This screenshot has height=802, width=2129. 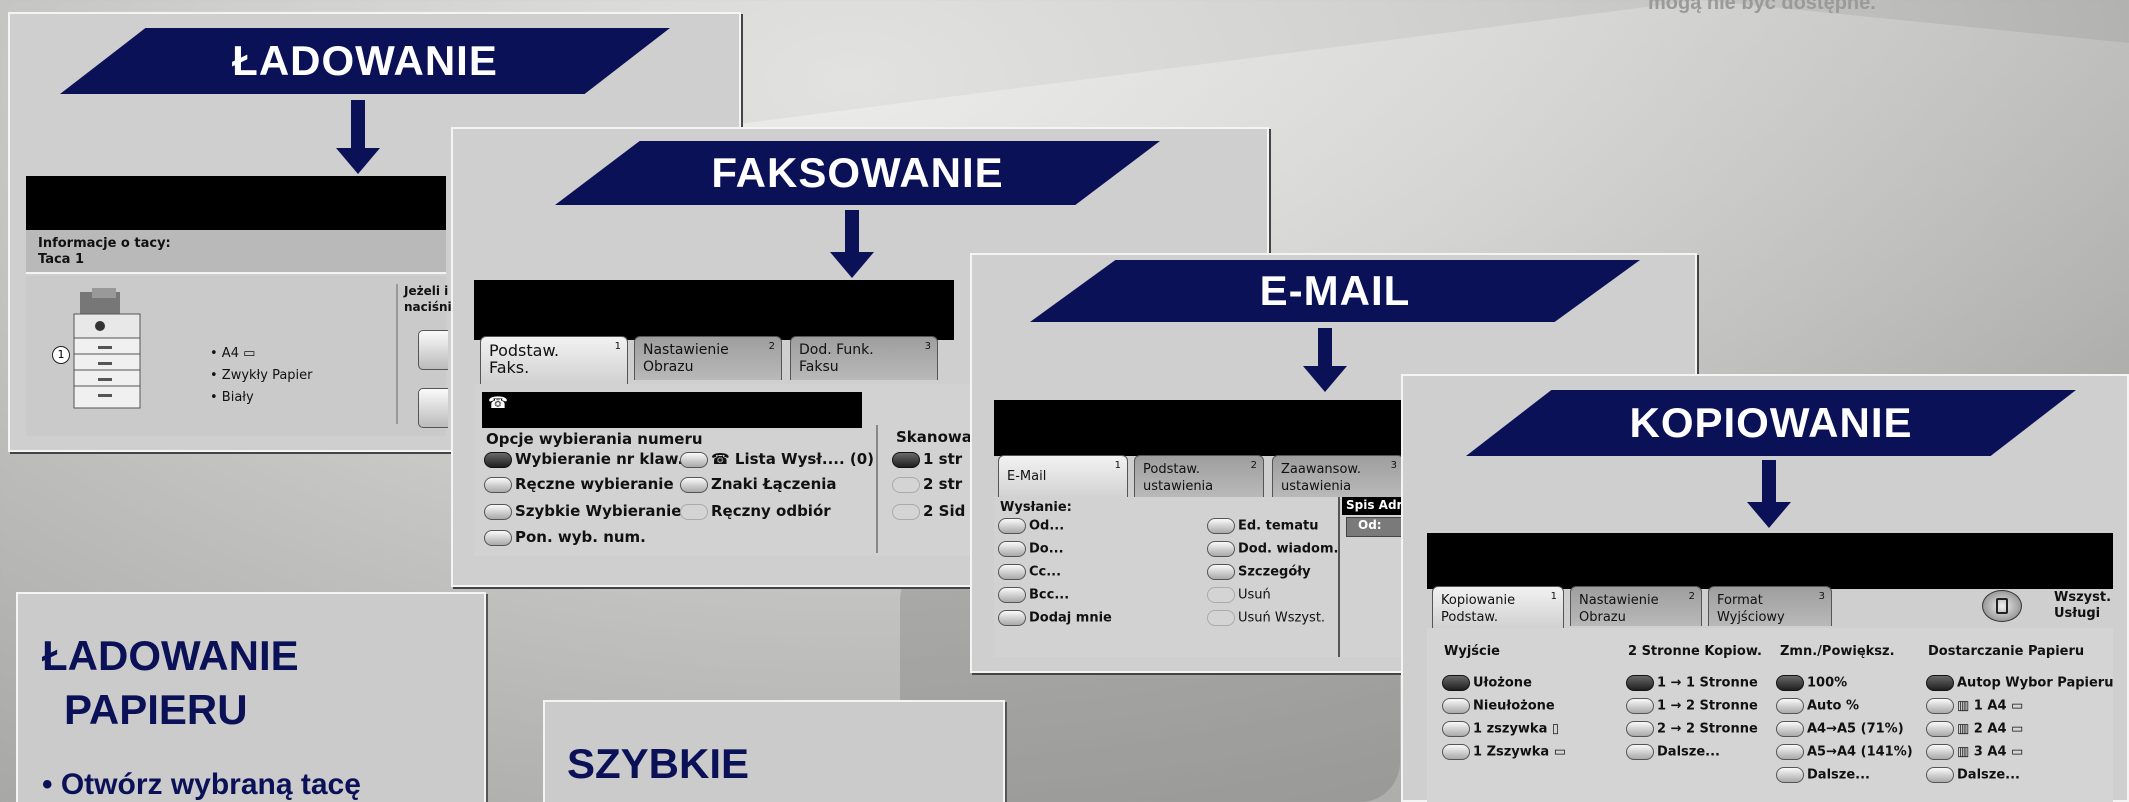 I want to click on scan-1-sided: 1 str, so click(x=927, y=459).